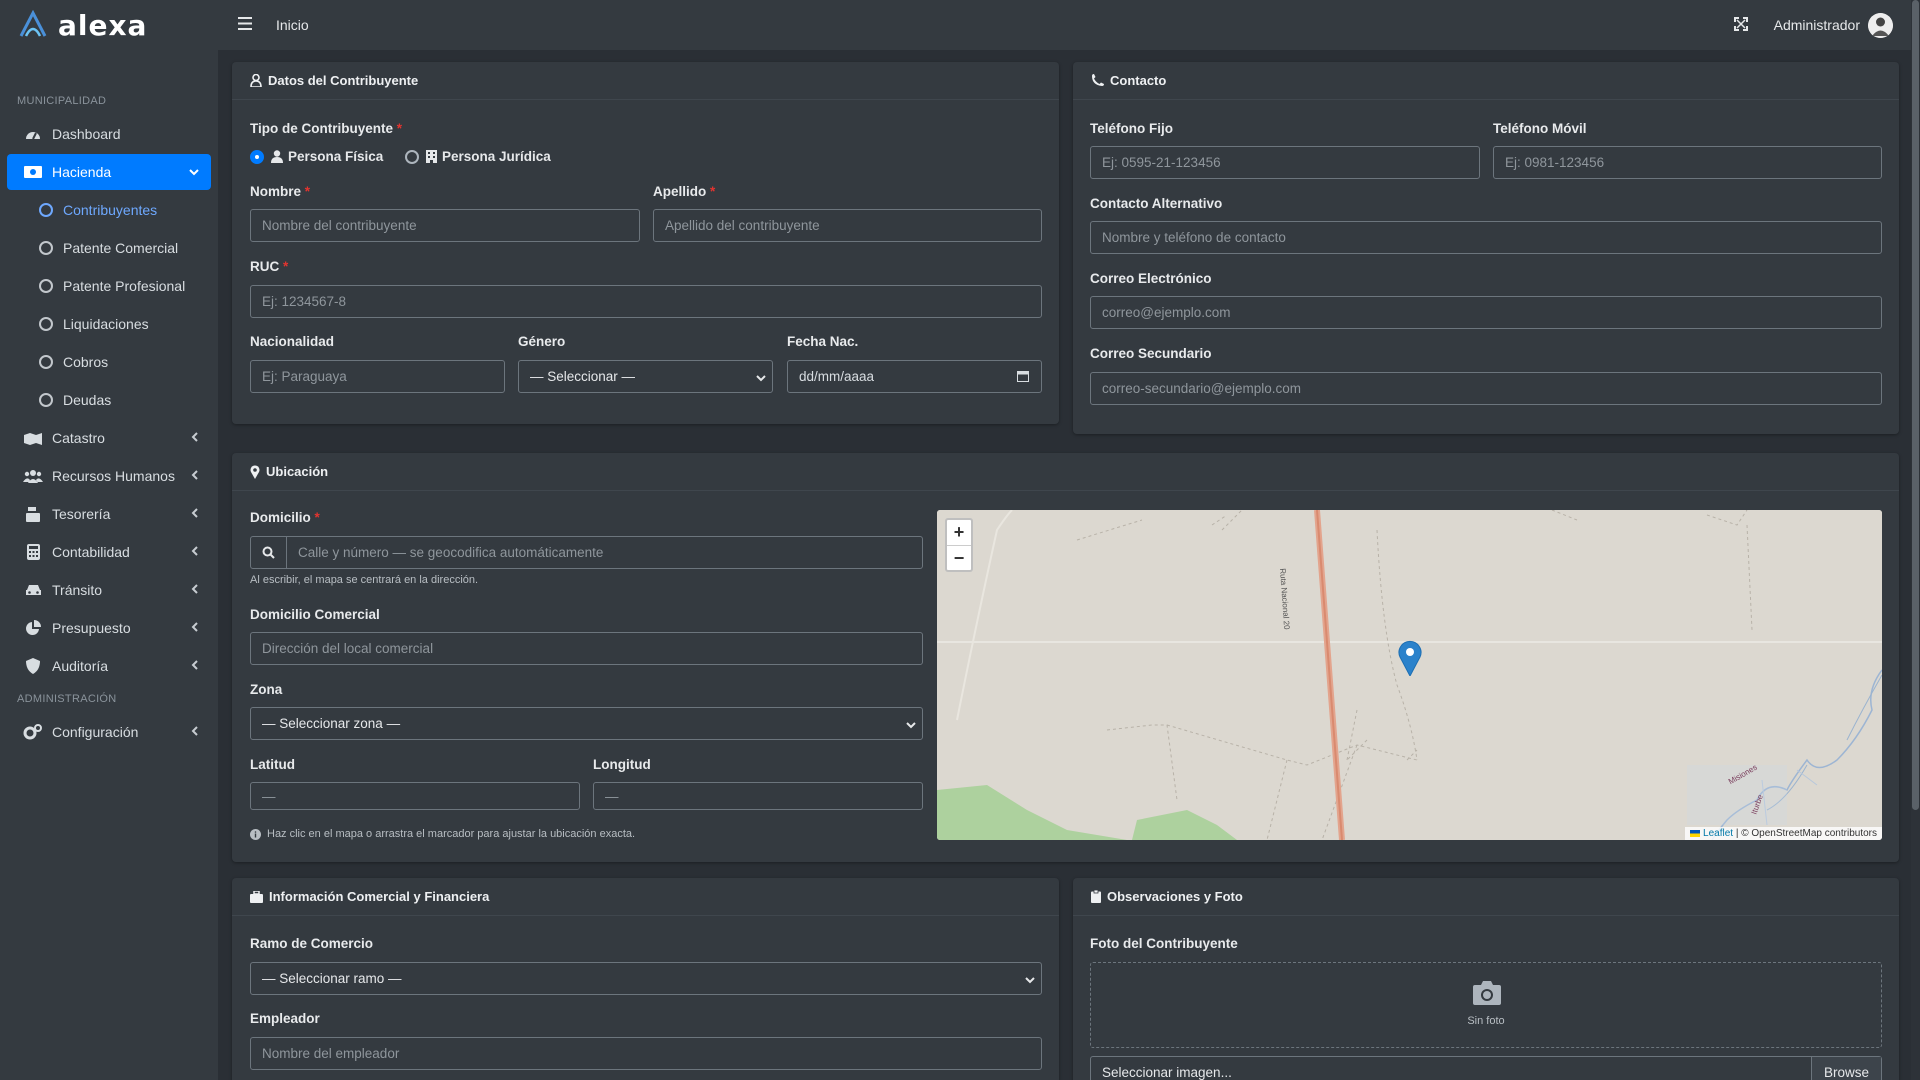 The width and height of the screenshot is (1920, 1080). Describe the element at coordinates (646, 1053) in the screenshot. I see `empleador-input: Nombre del empleador` at that location.